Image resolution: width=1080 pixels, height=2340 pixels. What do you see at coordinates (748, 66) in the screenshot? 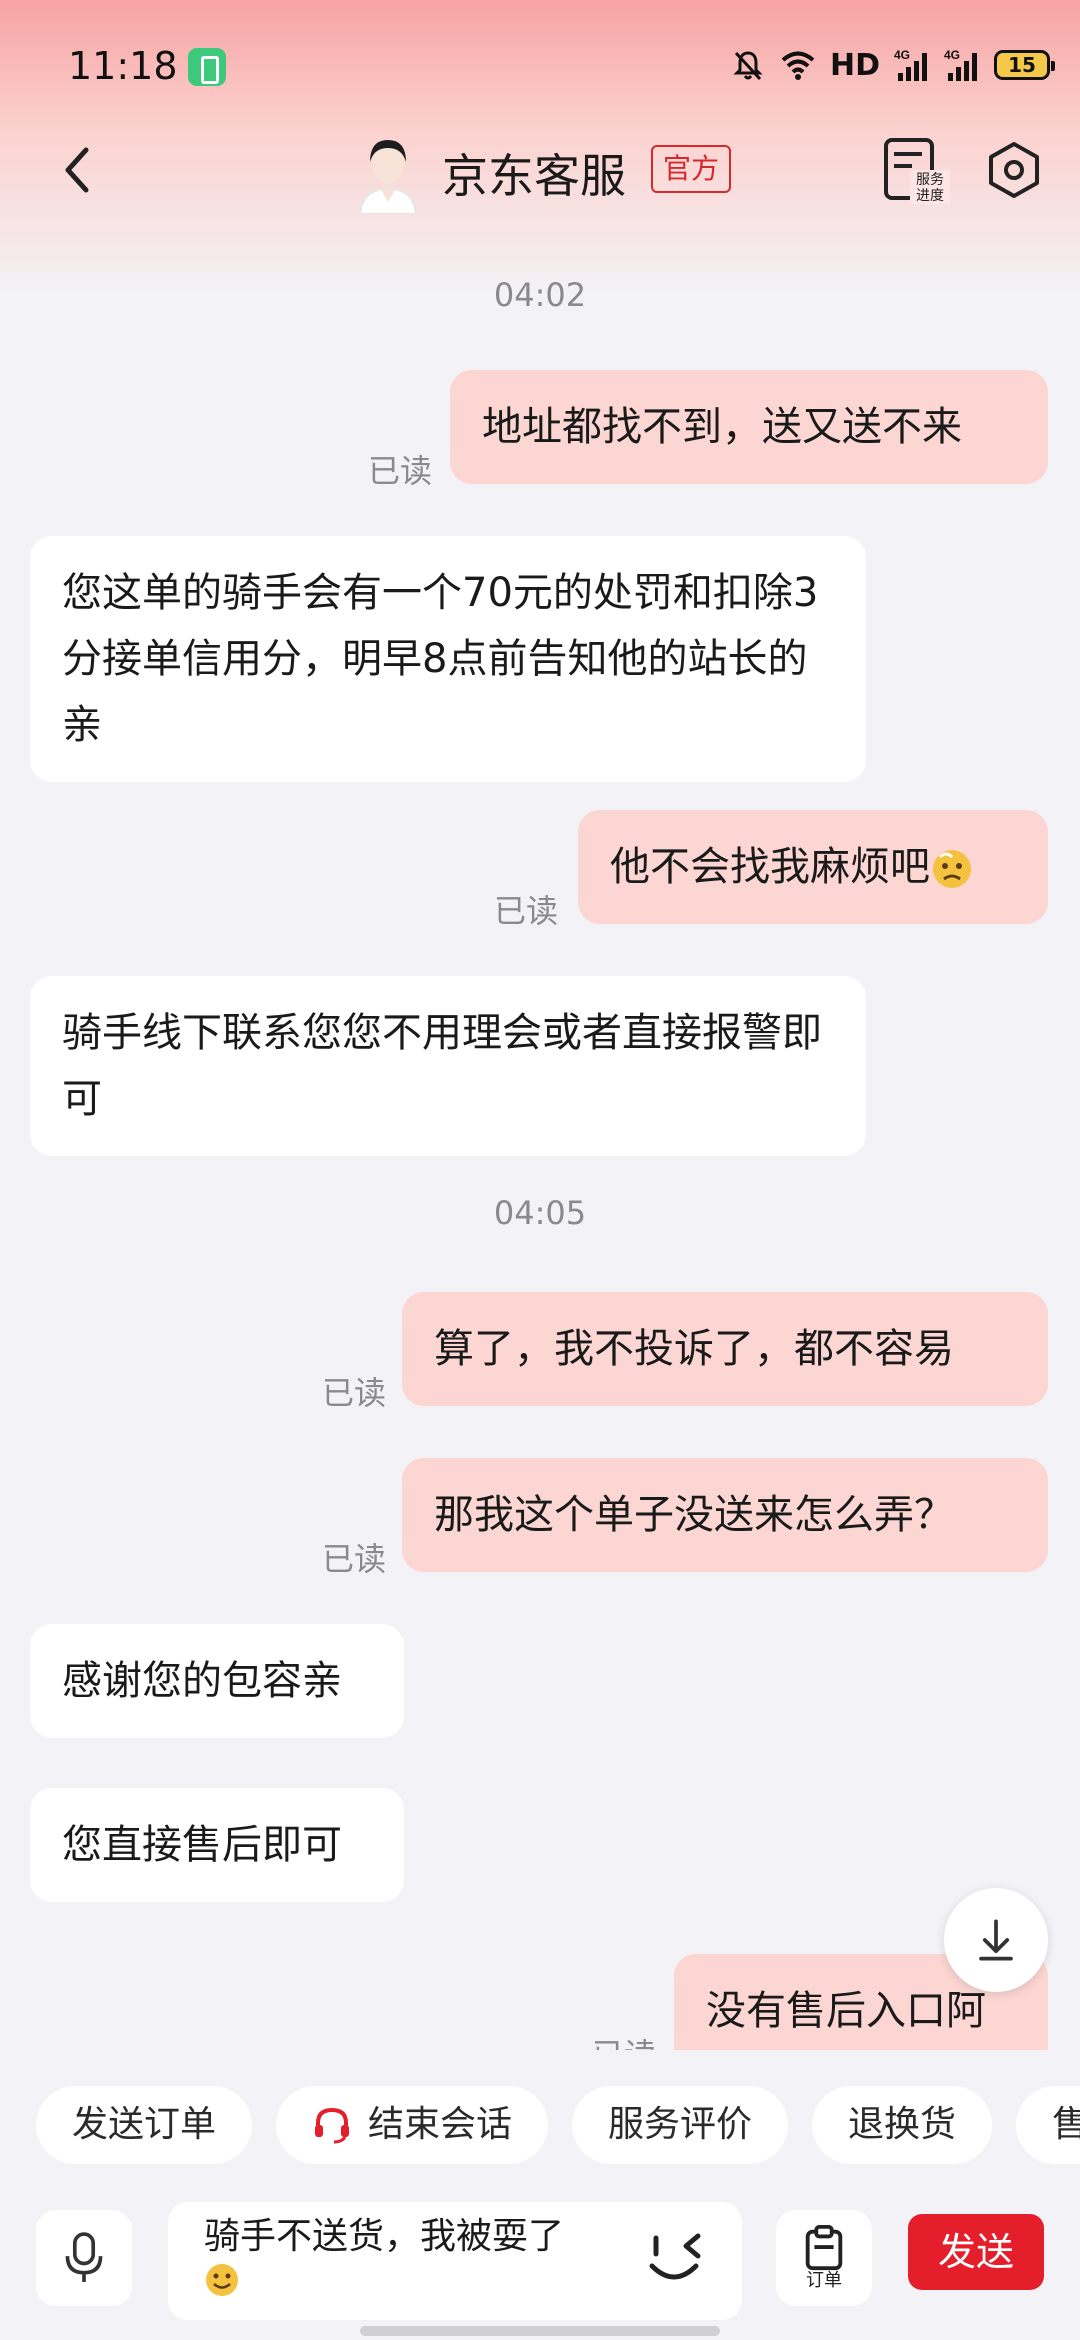
I see `mute-icon` at bounding box center [748, 66].